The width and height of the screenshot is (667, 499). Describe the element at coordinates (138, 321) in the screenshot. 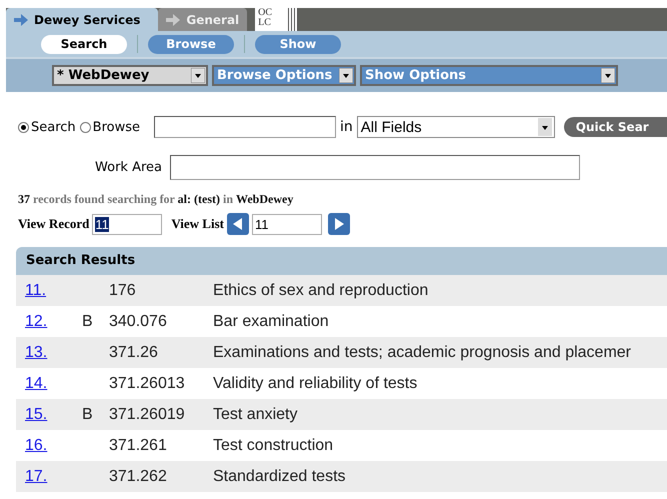

I see `class-number: 340.076` at that location.